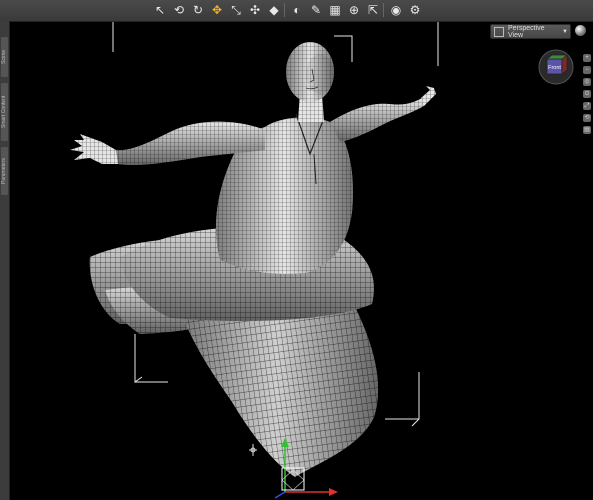 The height and width of the screenshot is (500, 593). I want to click on joint-editor-icon: ✣, so click(255, 10).